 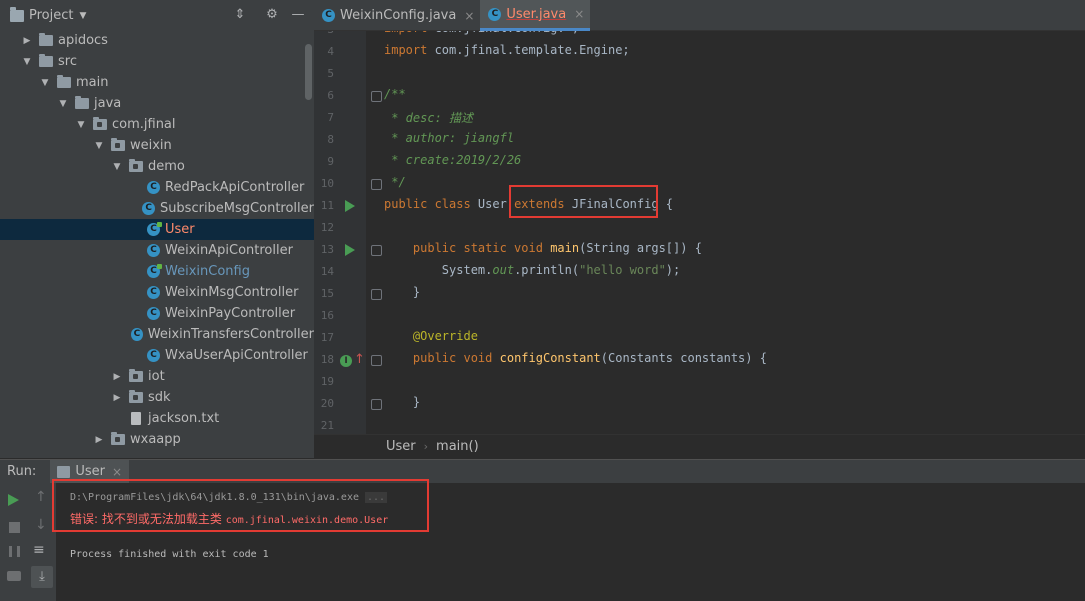 What do you see at coordinates (232, 292) in the screenshot?
I see `tree-item-label: WeixinMsgController` at bounding box center [232, 292].